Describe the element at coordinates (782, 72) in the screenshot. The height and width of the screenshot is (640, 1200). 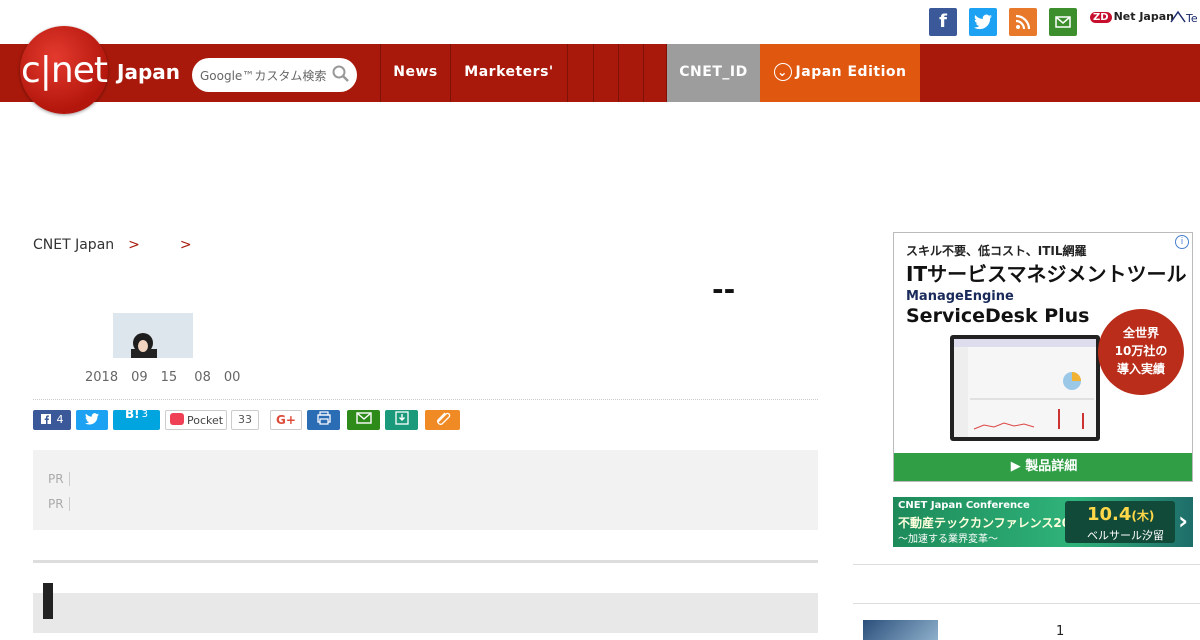
I see `chevron-down-icon: ⌄` at that location.